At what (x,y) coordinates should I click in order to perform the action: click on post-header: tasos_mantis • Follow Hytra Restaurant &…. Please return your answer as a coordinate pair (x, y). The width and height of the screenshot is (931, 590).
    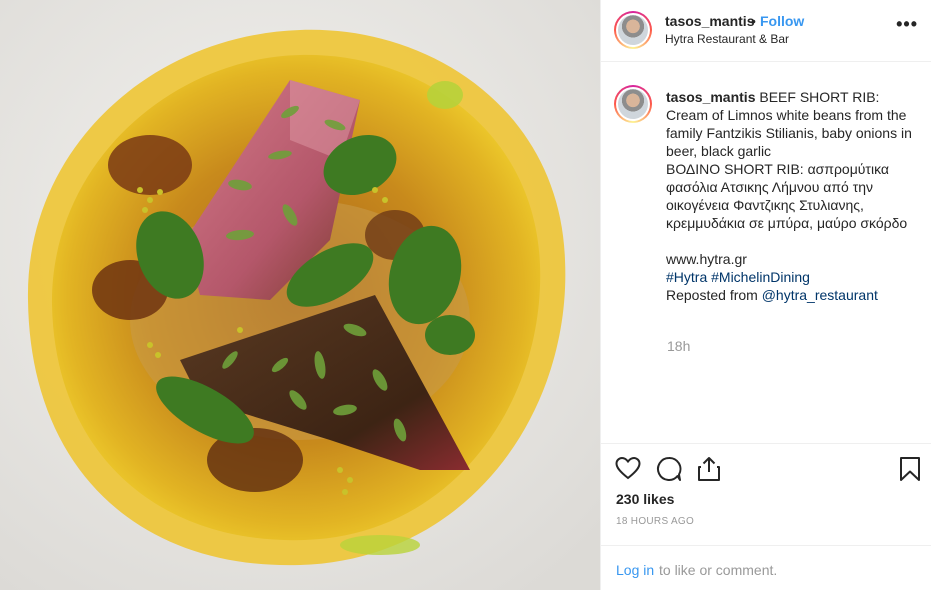
    Looking at the image, I should click on (766, 31).